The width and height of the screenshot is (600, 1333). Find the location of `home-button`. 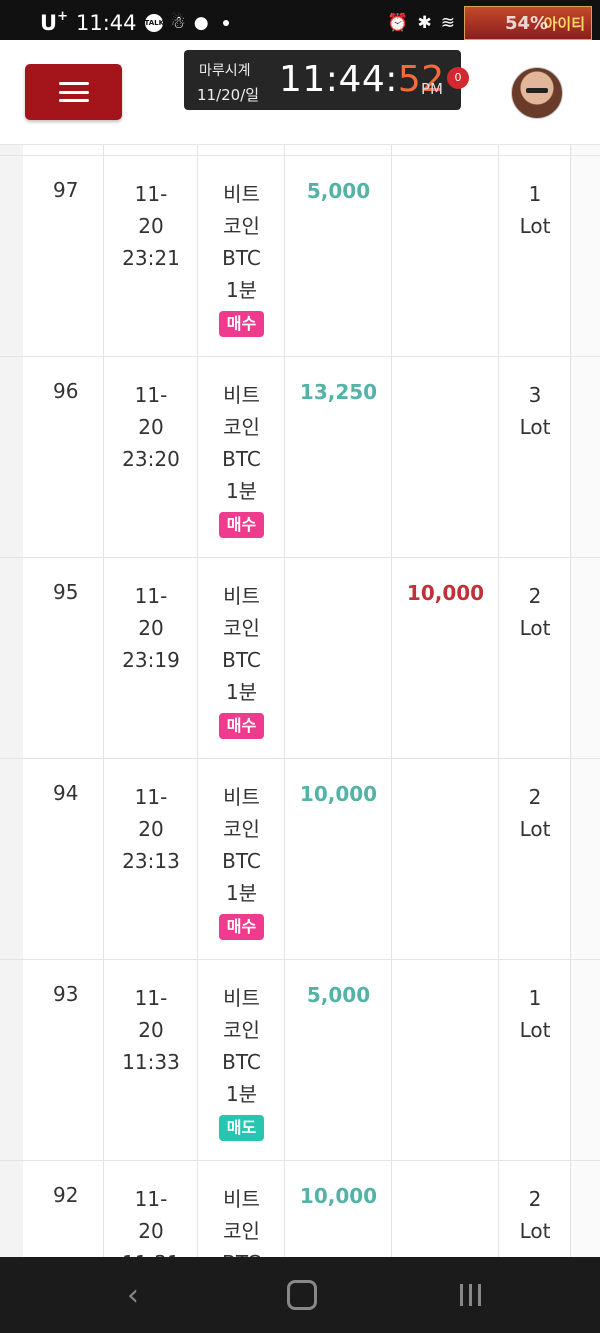

home-button is located at coordinates (302, 1295).